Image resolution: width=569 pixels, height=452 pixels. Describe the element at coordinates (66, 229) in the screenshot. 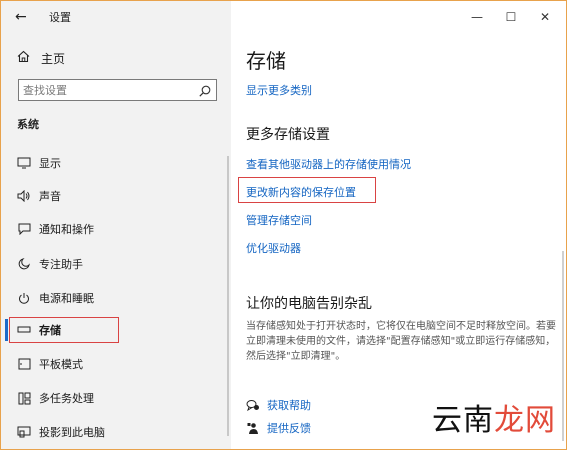

I see `sidebar-item-label: 通知和操作` at that location.